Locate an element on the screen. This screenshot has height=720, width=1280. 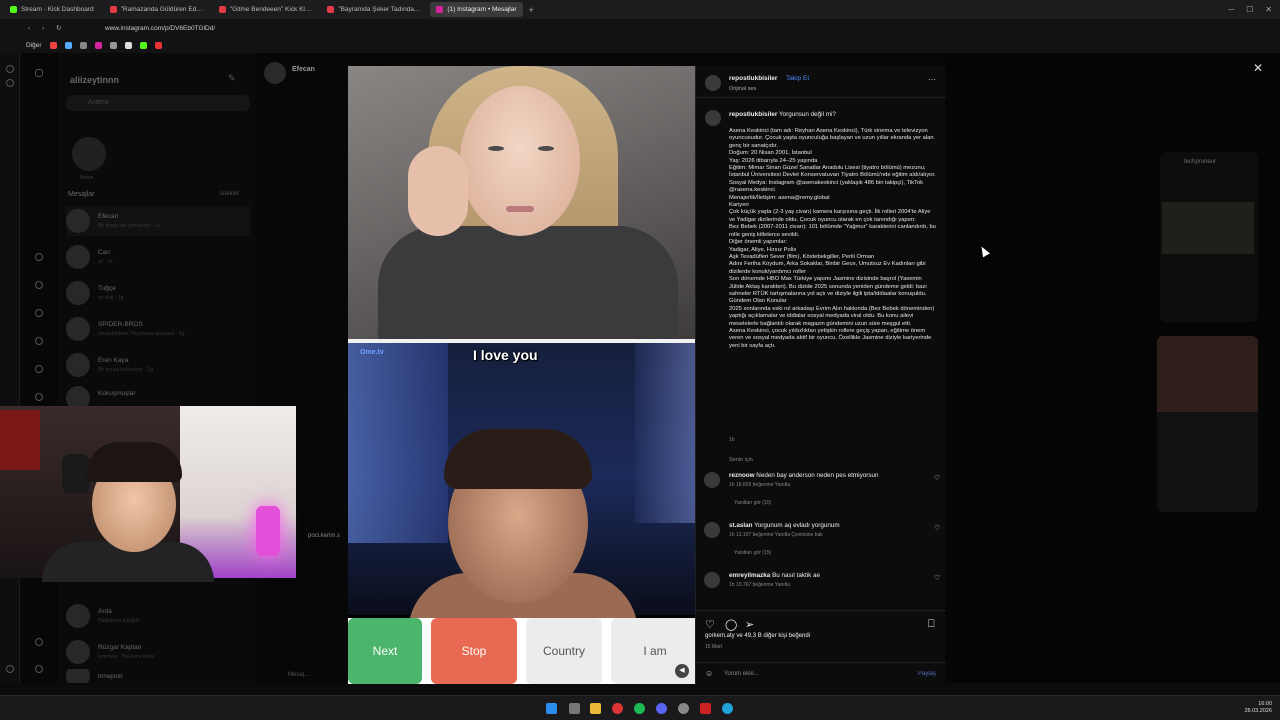
conversation-item: Eren Kaya Bir mesaj bekleniyor · 2g is located at coordinates (158, 365).